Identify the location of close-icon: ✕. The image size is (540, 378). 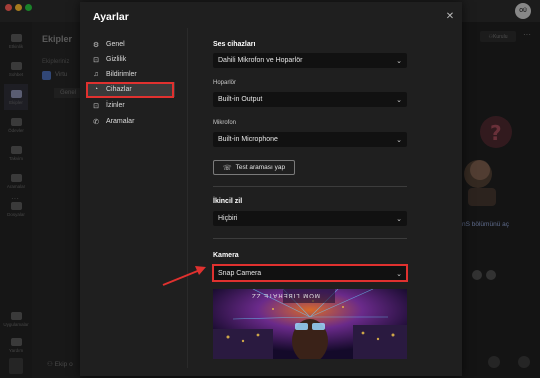
(450, 17).